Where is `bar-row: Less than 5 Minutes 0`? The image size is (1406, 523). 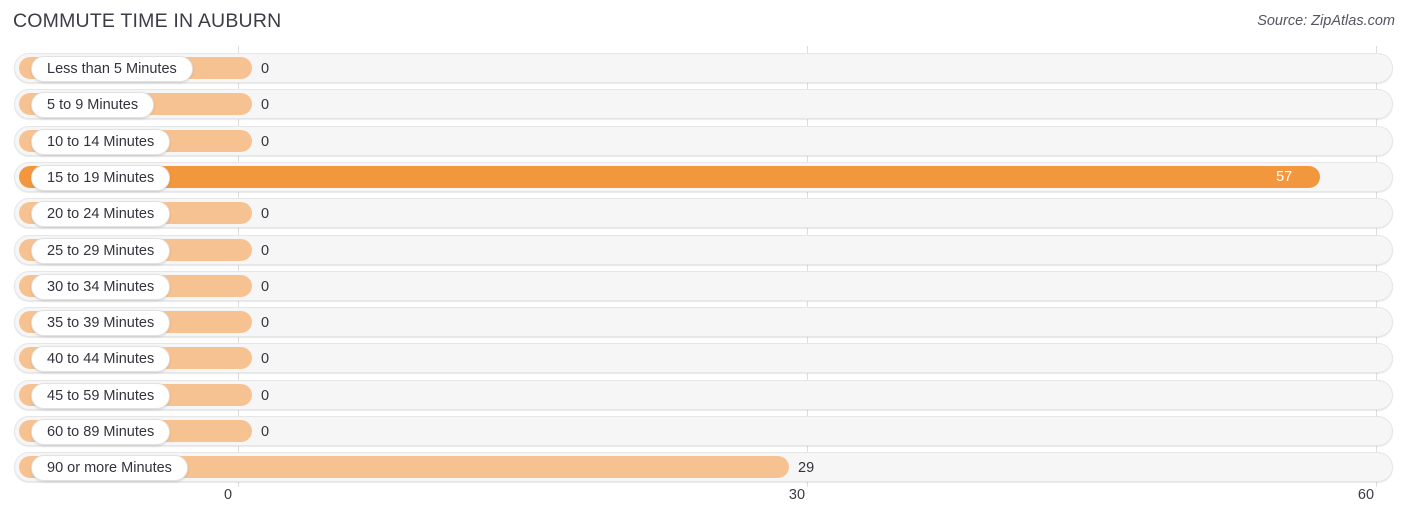
bar-row: Less than 5 Minutes 0 is located at coordinates (703, 68).